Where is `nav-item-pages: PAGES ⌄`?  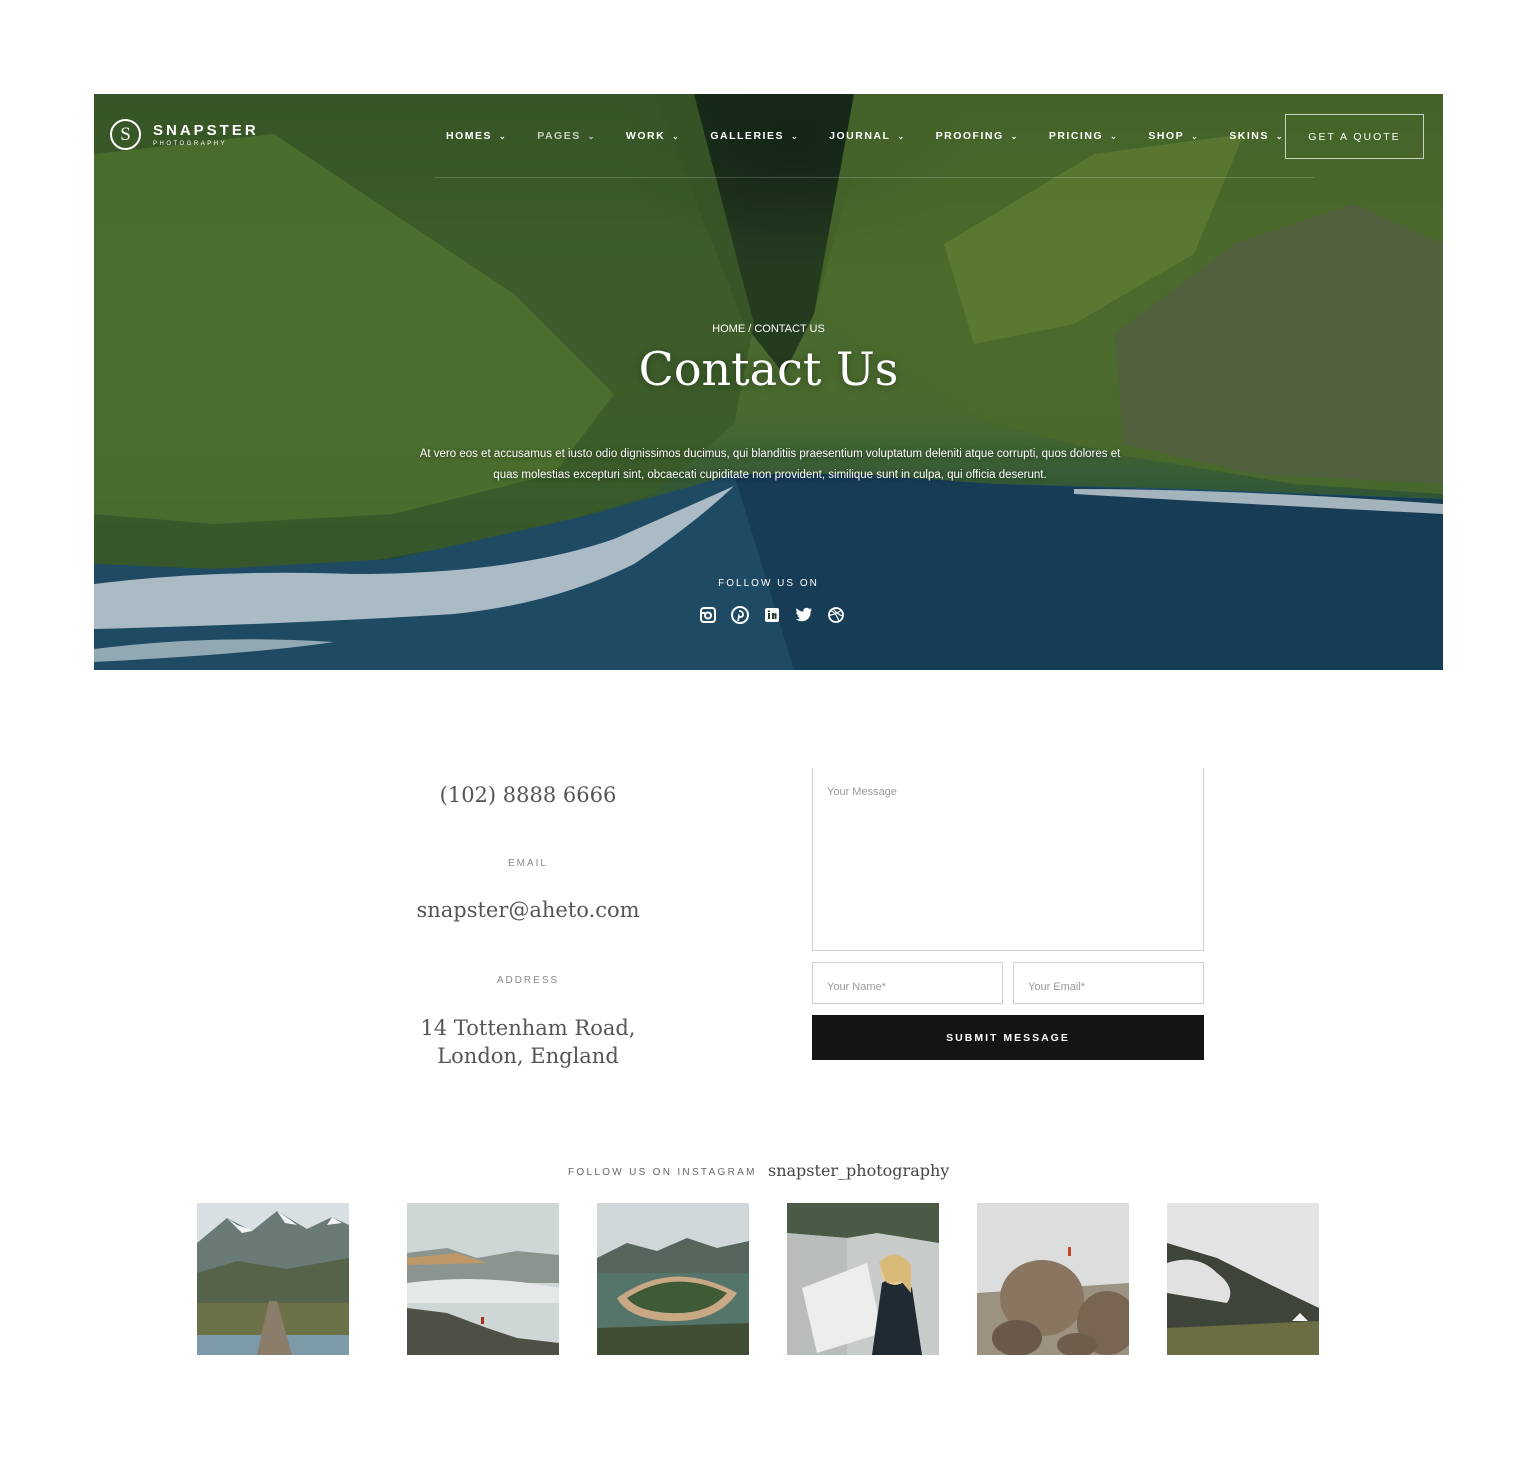
nav-item-pages: PAGES ⌄ is located at coordinates (566, 136).